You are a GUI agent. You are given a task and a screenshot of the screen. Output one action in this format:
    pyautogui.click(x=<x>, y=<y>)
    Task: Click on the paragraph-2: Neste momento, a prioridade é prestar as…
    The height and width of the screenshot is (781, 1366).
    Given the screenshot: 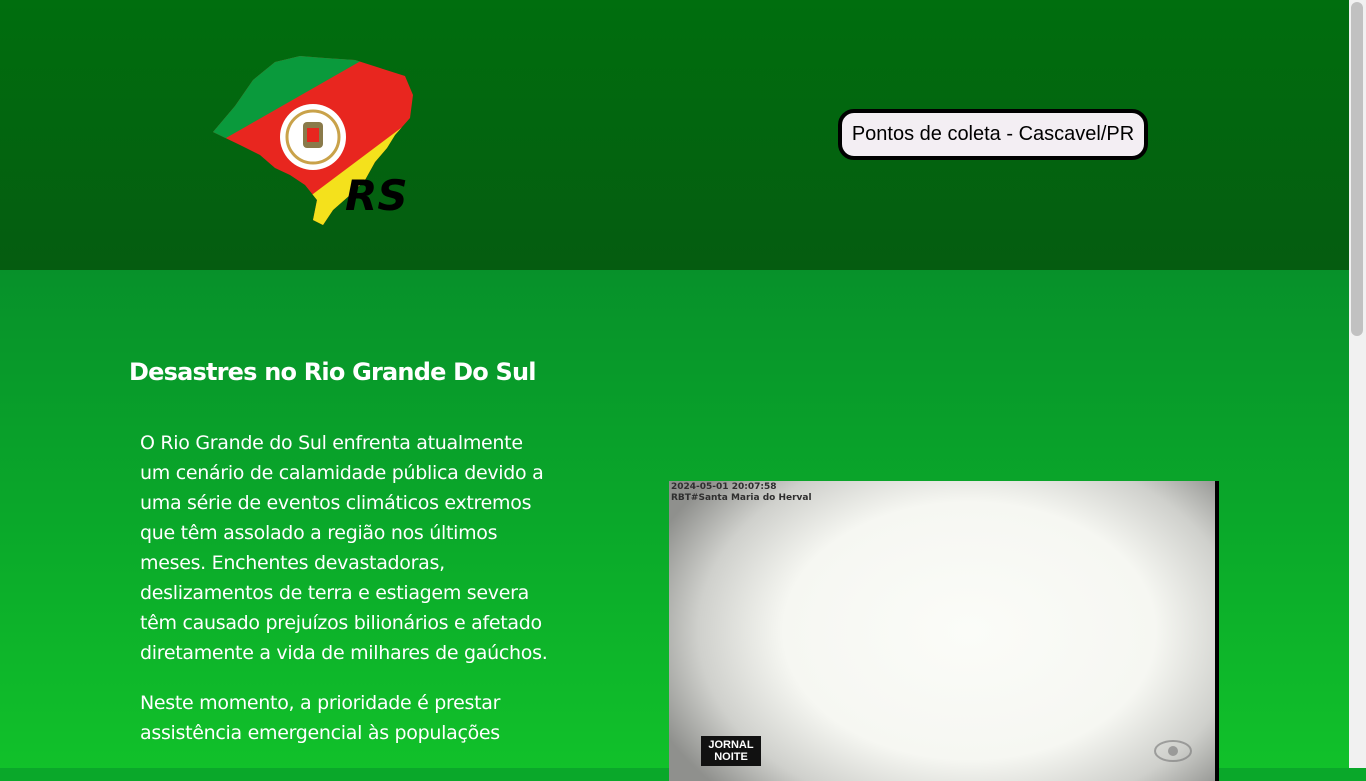 What is the action you would take?
    pyautogui.click(x=320, y=718)
    